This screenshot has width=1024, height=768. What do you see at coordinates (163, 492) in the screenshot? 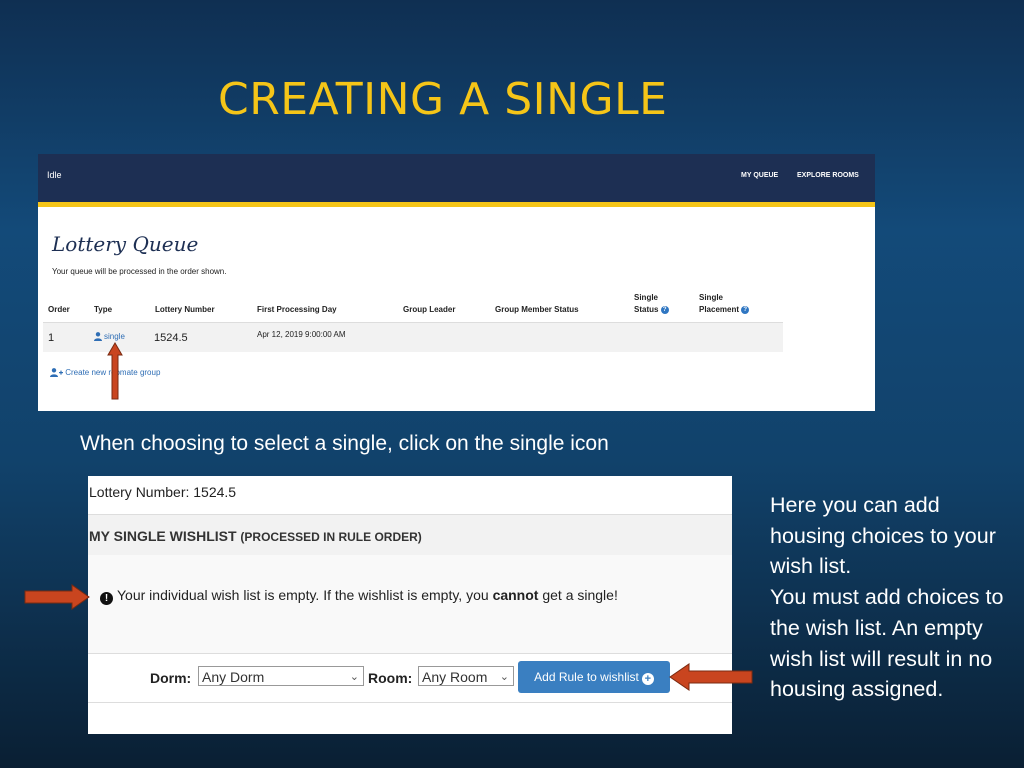
I see `lottery-number-label: Lottery Number: 1524.5` at bounding box center [163, 492].